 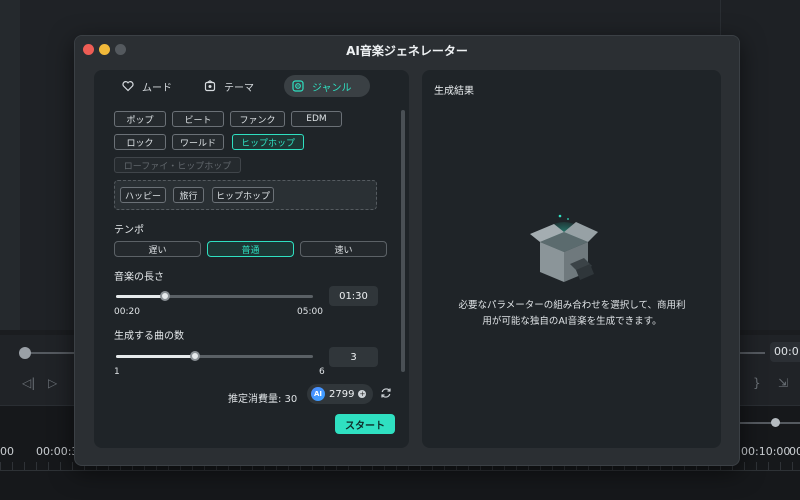 I want to click on tab-genre: ジャンル, so click(x=327, y=86).